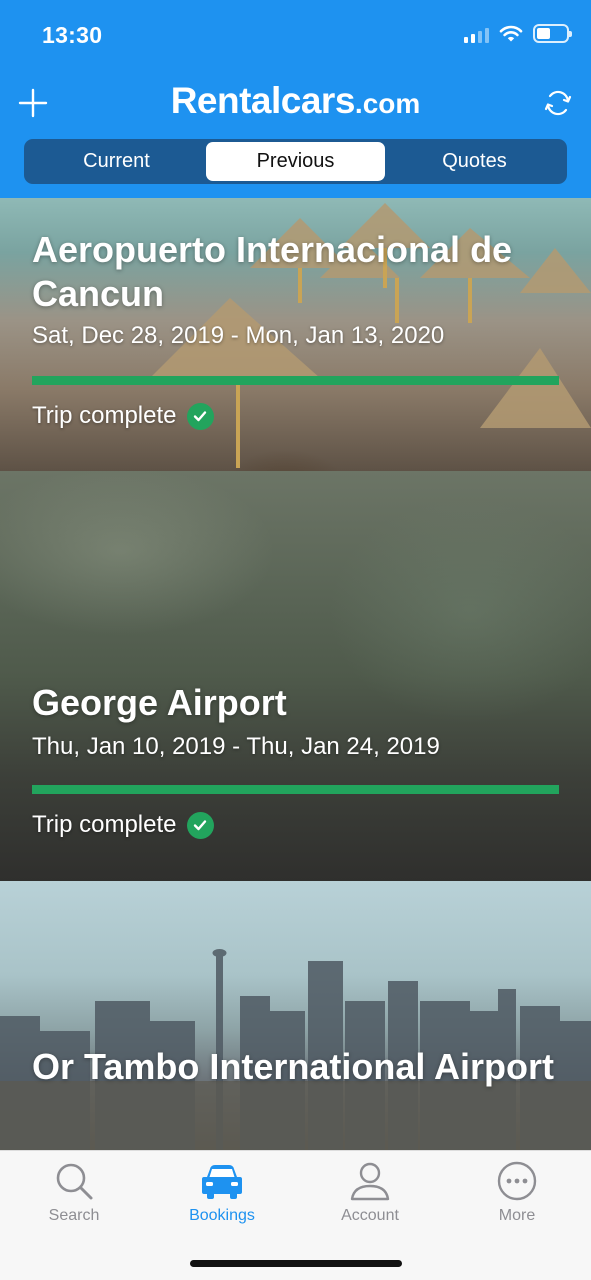 The height and width of the screenshot is (1280, 591). I want to click on booking-location: Aeropuerto Internacional de Cancun, so click(272, 271).